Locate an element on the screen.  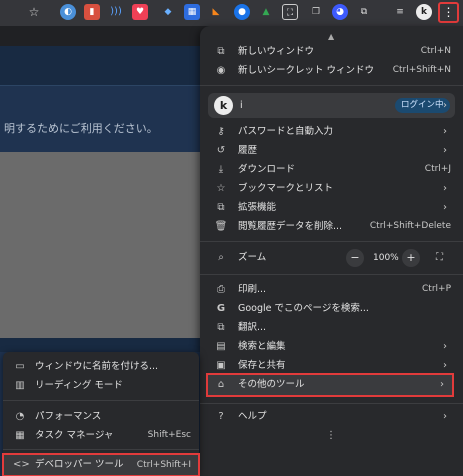
menu-item-print: ⎙ 印刷... Ctrl+P is located at coordinates (331, 289).